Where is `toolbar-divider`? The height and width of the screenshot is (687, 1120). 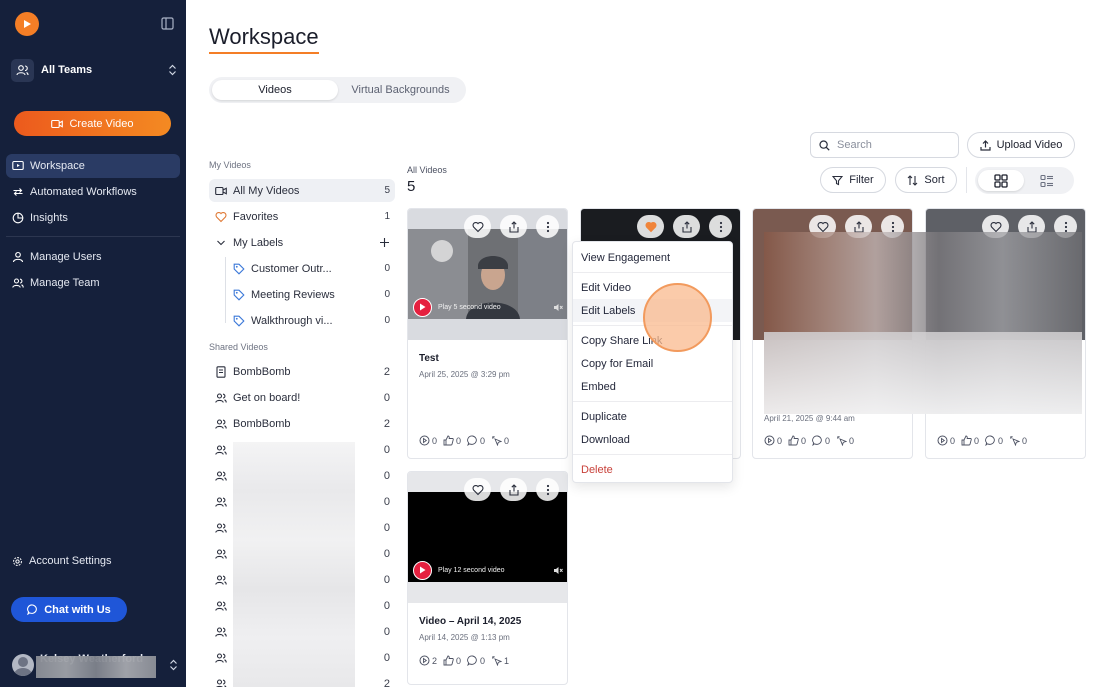 toolbar-divider is located at coordinates (966, 180).